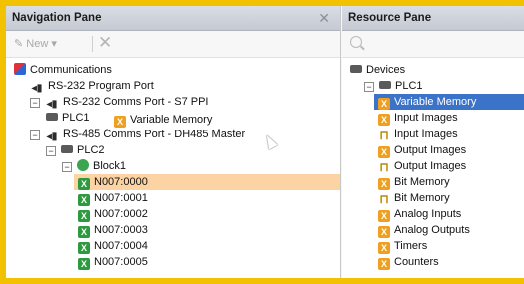 Image resolution: width=524 pixels, height=284 pixels. I want to click on tree-item: X Bit Memory, so click(414, 182).